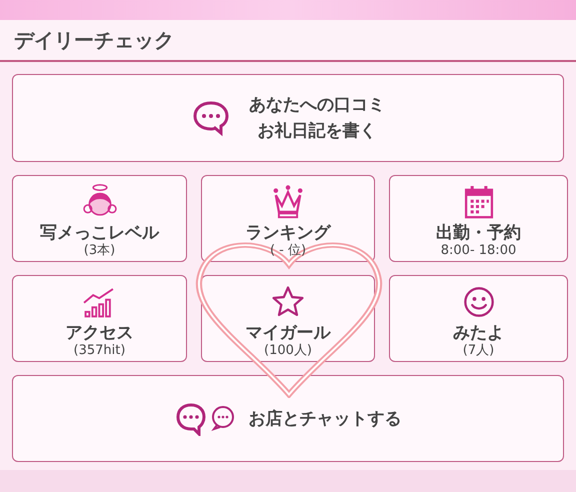  What do you see at coordinates (94, 40) in the screenshot?
I see `section-title: デイリーチェック` at bounding box center [94, 40].